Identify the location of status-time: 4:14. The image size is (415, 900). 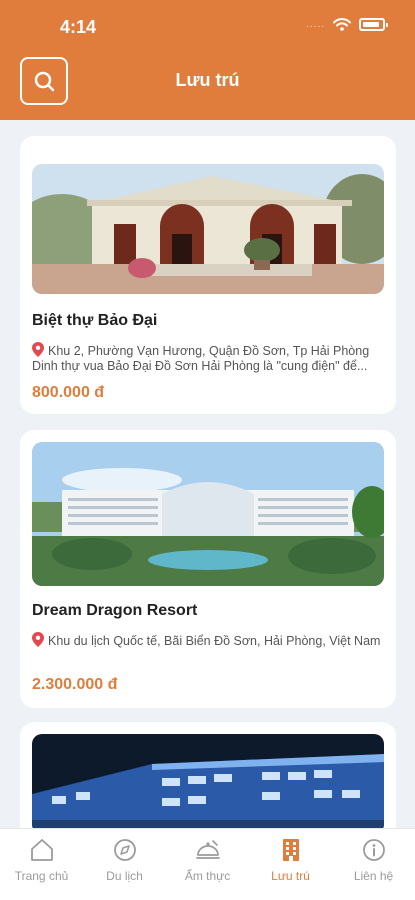
(78, 27).